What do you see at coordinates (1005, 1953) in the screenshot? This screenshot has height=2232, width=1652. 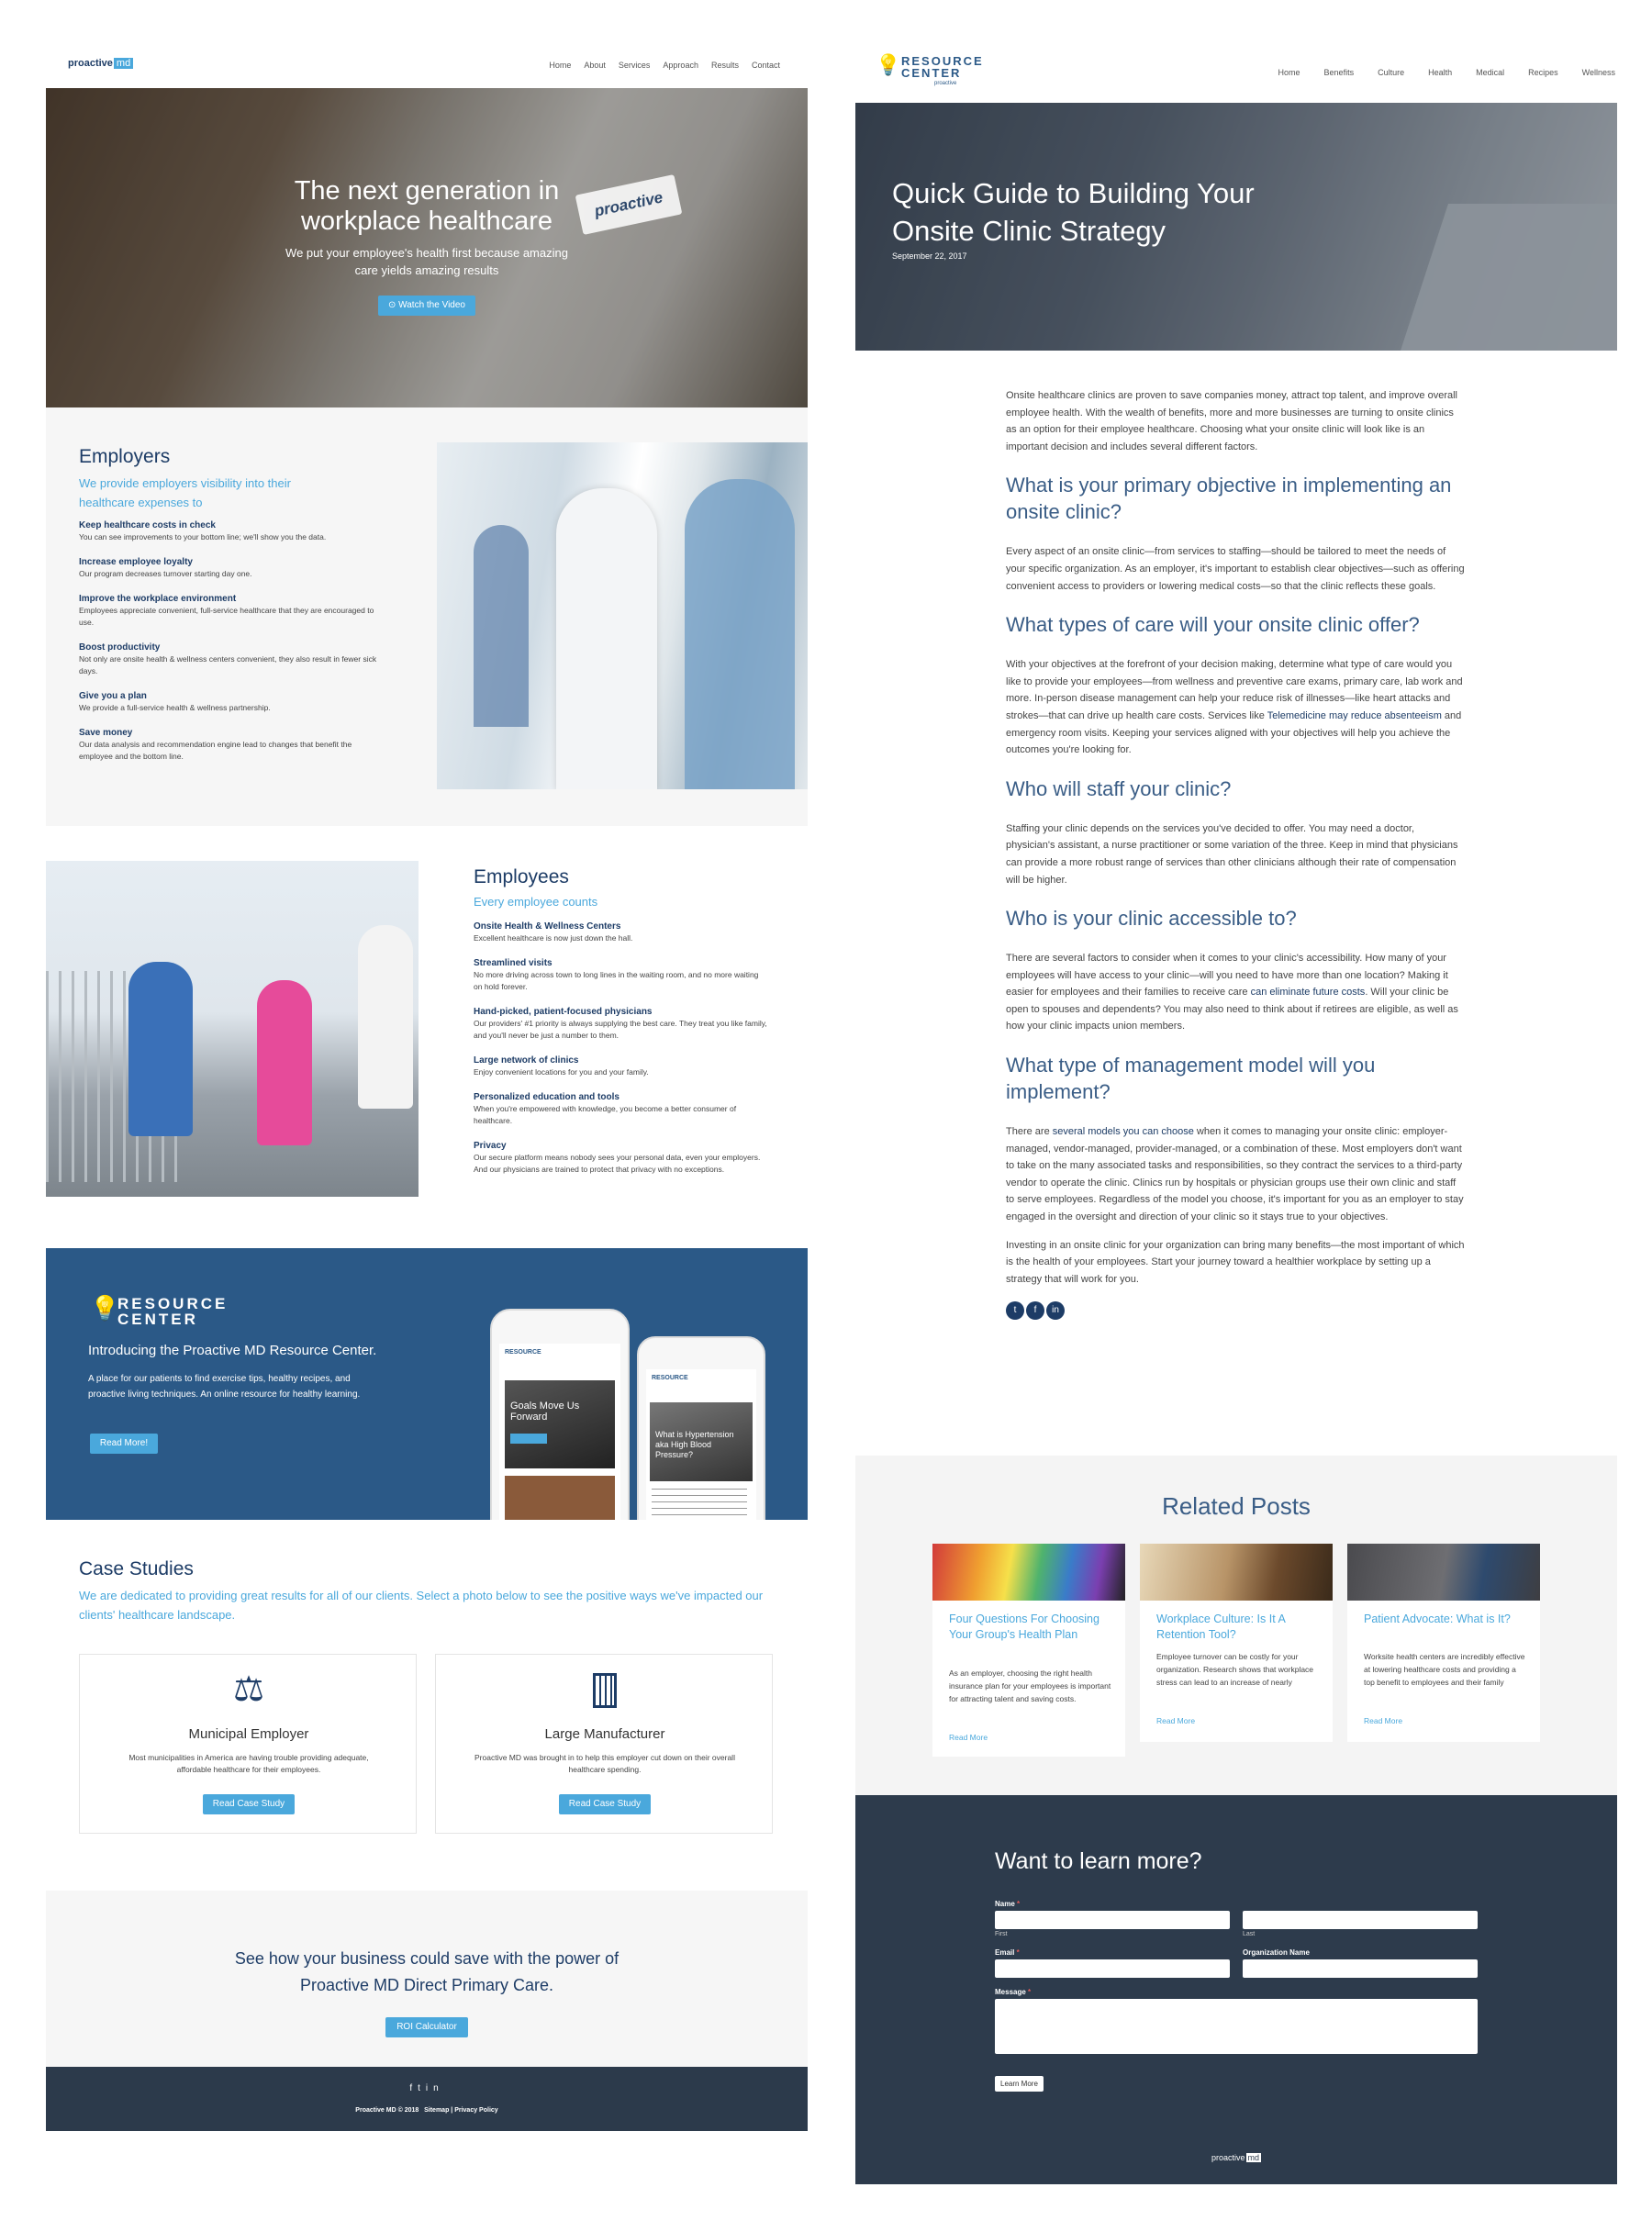 I see `label-text: Email` at bounding box center [1005, 1953].